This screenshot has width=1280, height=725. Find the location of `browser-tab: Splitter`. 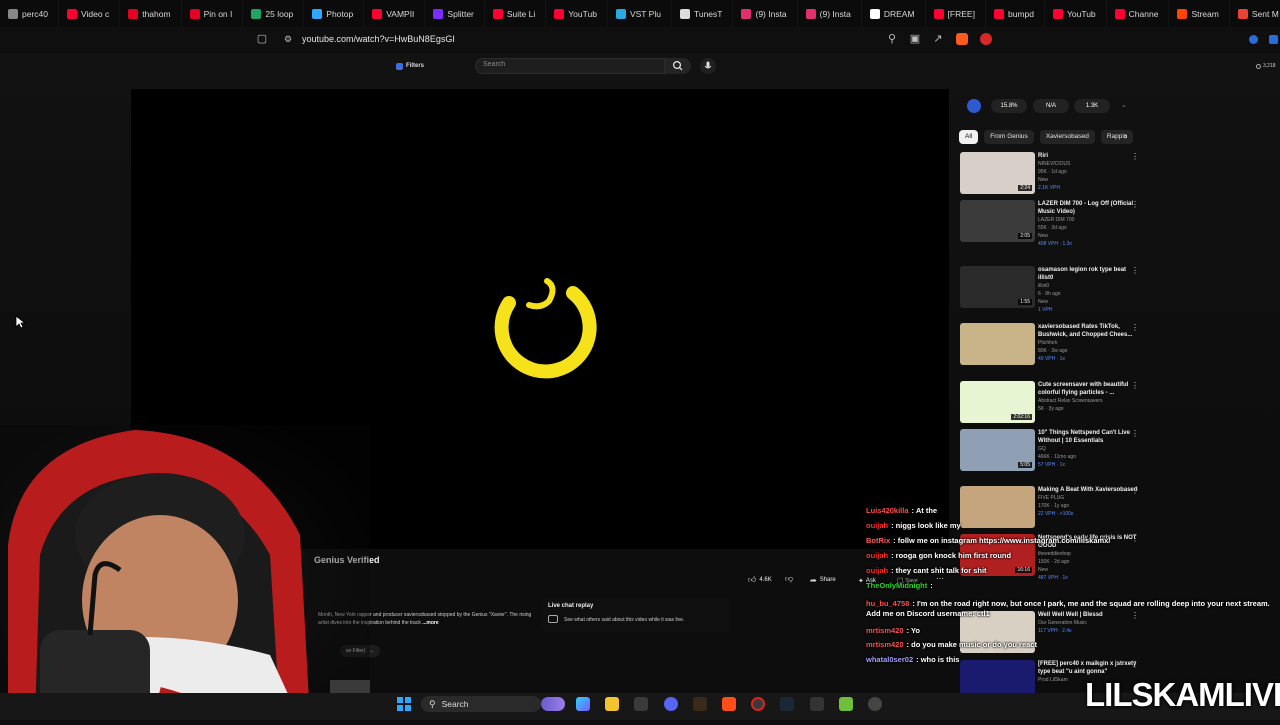

browser-tab: Splitter is located at coordinates (455, 13).